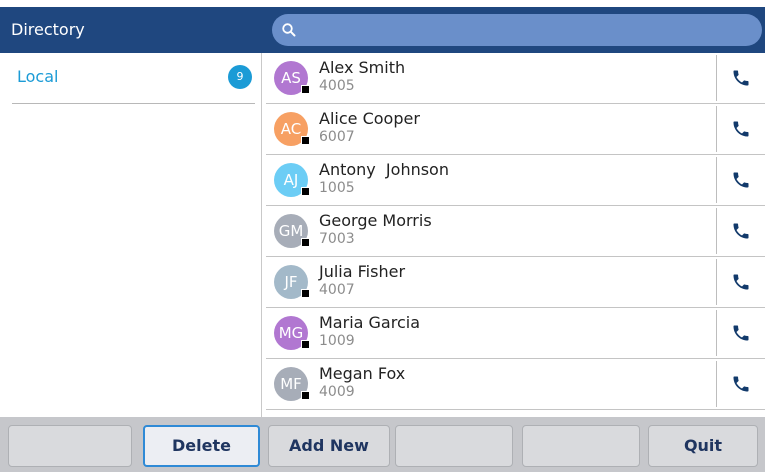  Describe the element at coordinates (38, 76) in the screenshot. I see `sidebar-item-label: Local` at that location.